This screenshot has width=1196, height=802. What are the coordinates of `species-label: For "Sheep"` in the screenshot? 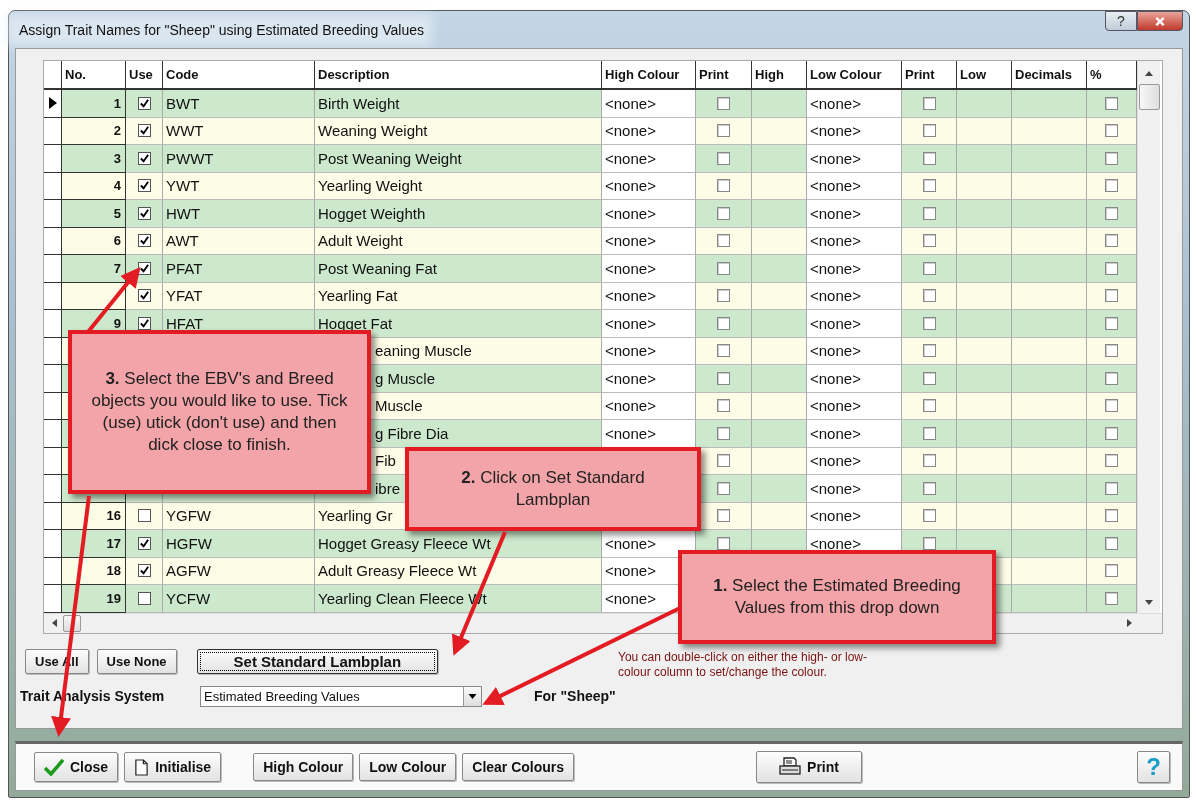 It's located at (575, 696).